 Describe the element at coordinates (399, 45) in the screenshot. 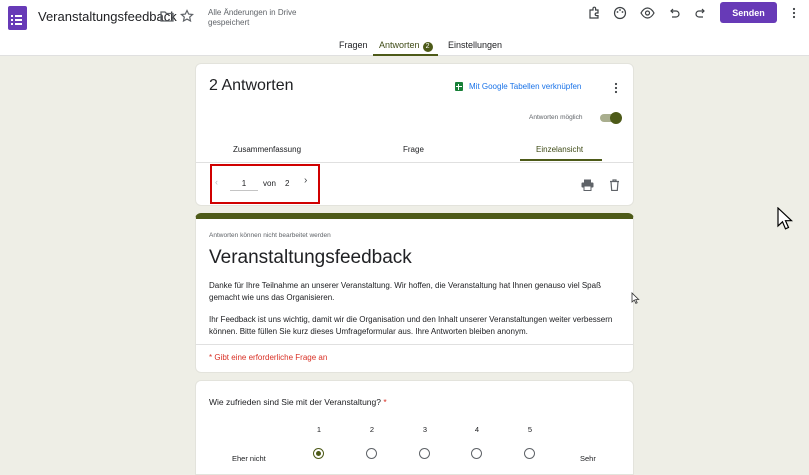

I see `tab-responses-label: Antworten` at that location.